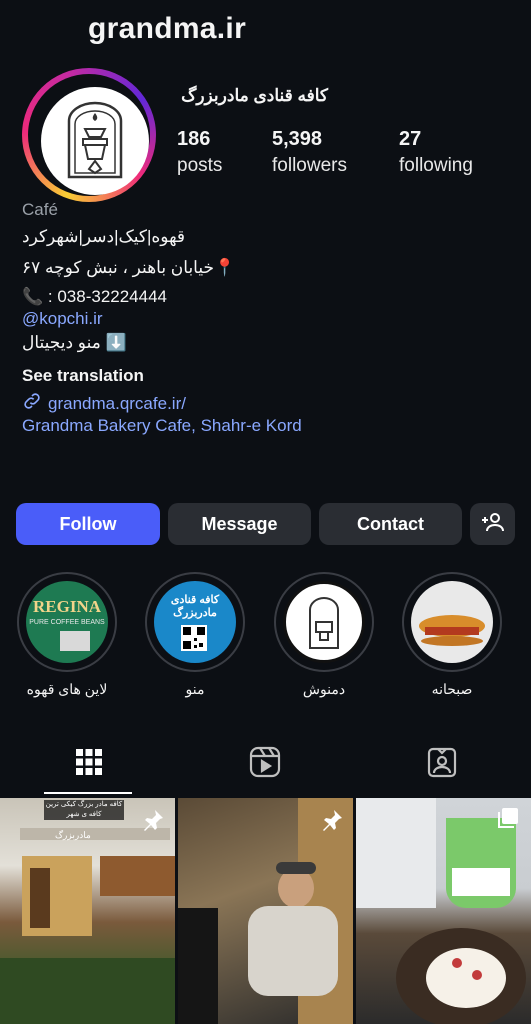 The width and height of the screenshot is (531, 1024). I want to click on add-person-icon, so click(493, 524).